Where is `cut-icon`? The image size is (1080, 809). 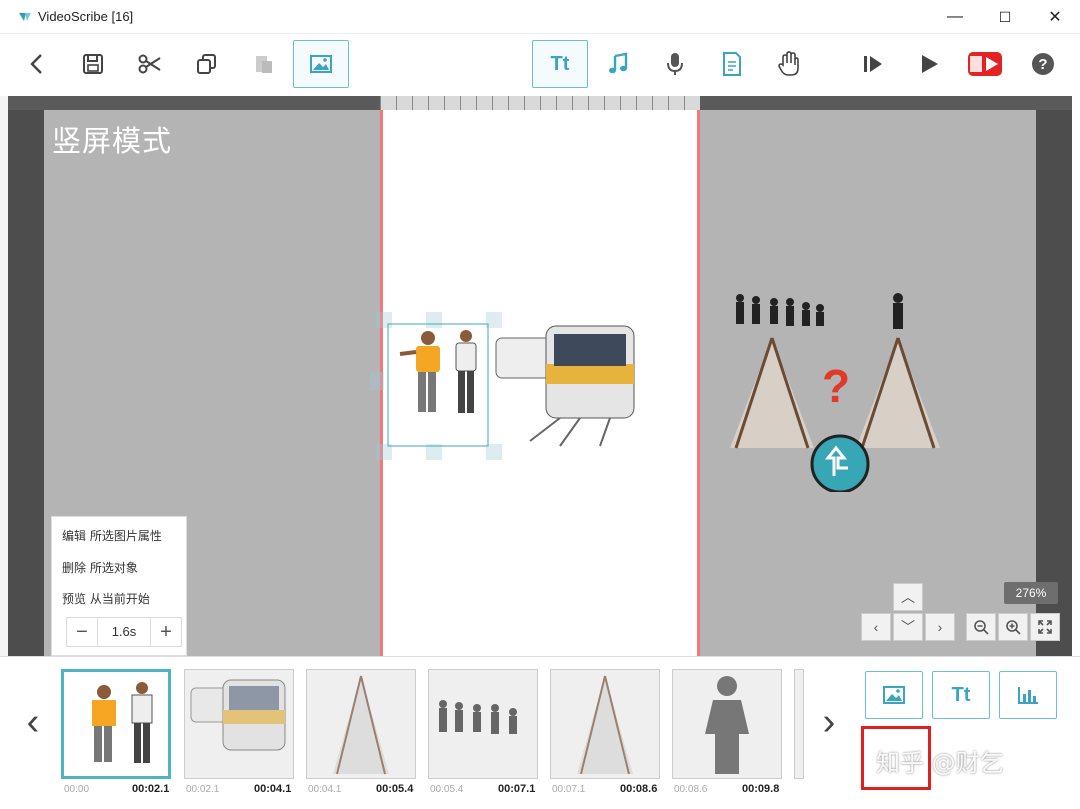
cut-icon is located at coordinates (149, 64).